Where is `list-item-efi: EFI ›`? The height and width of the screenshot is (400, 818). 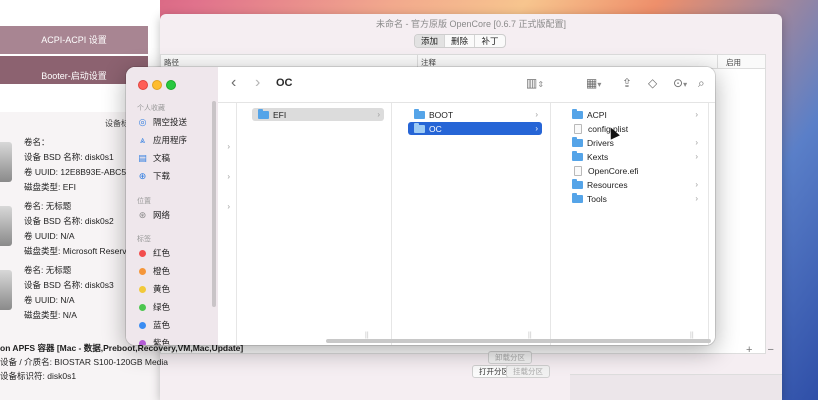 list-item-efi: EFI › is located at coordinates (318, 114).